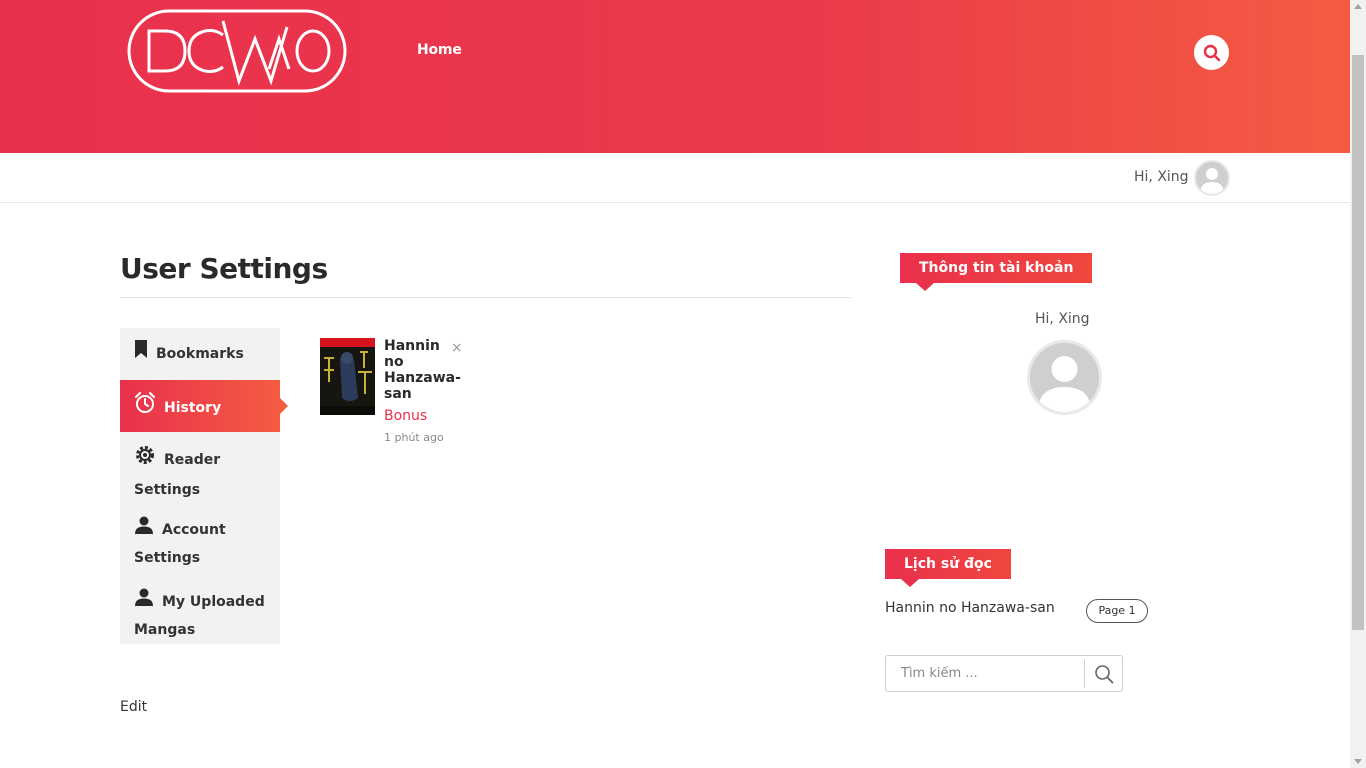 Image resolution: width=1366 pixels, height=768 pixels. I want to click on site-logo, so click(237, 51).